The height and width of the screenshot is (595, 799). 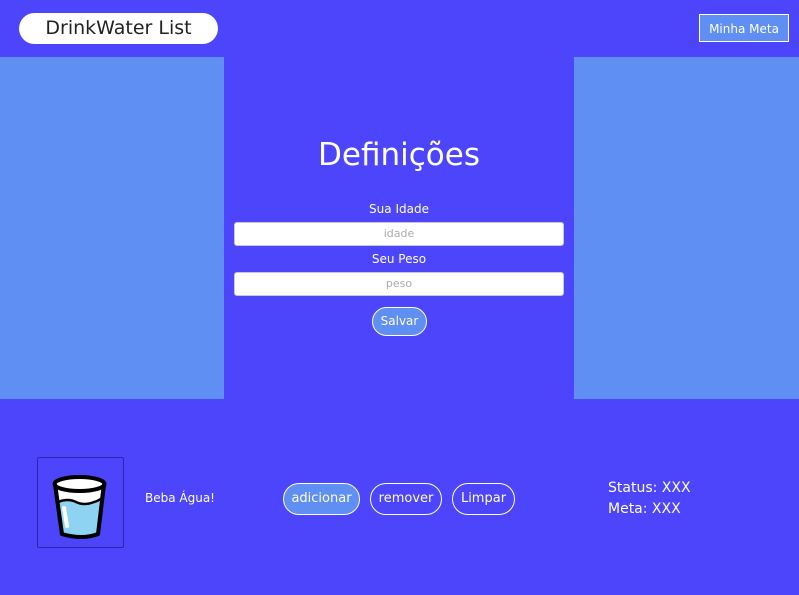 I want to click on my-goal-button: Minha Meta, so click(x=744, y=28).